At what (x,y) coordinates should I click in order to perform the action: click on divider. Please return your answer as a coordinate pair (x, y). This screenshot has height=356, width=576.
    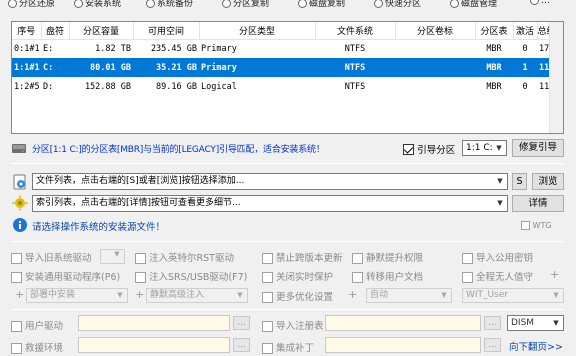
    Looking at the image, I should click on (287, 309).